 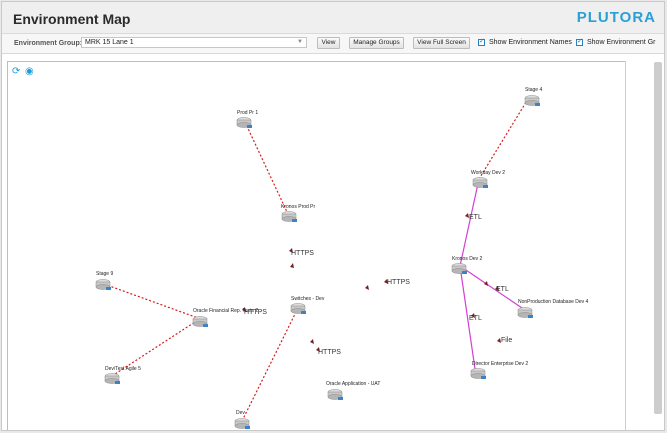 I want to click on link-switches-dev, so click(x=270, y=363).